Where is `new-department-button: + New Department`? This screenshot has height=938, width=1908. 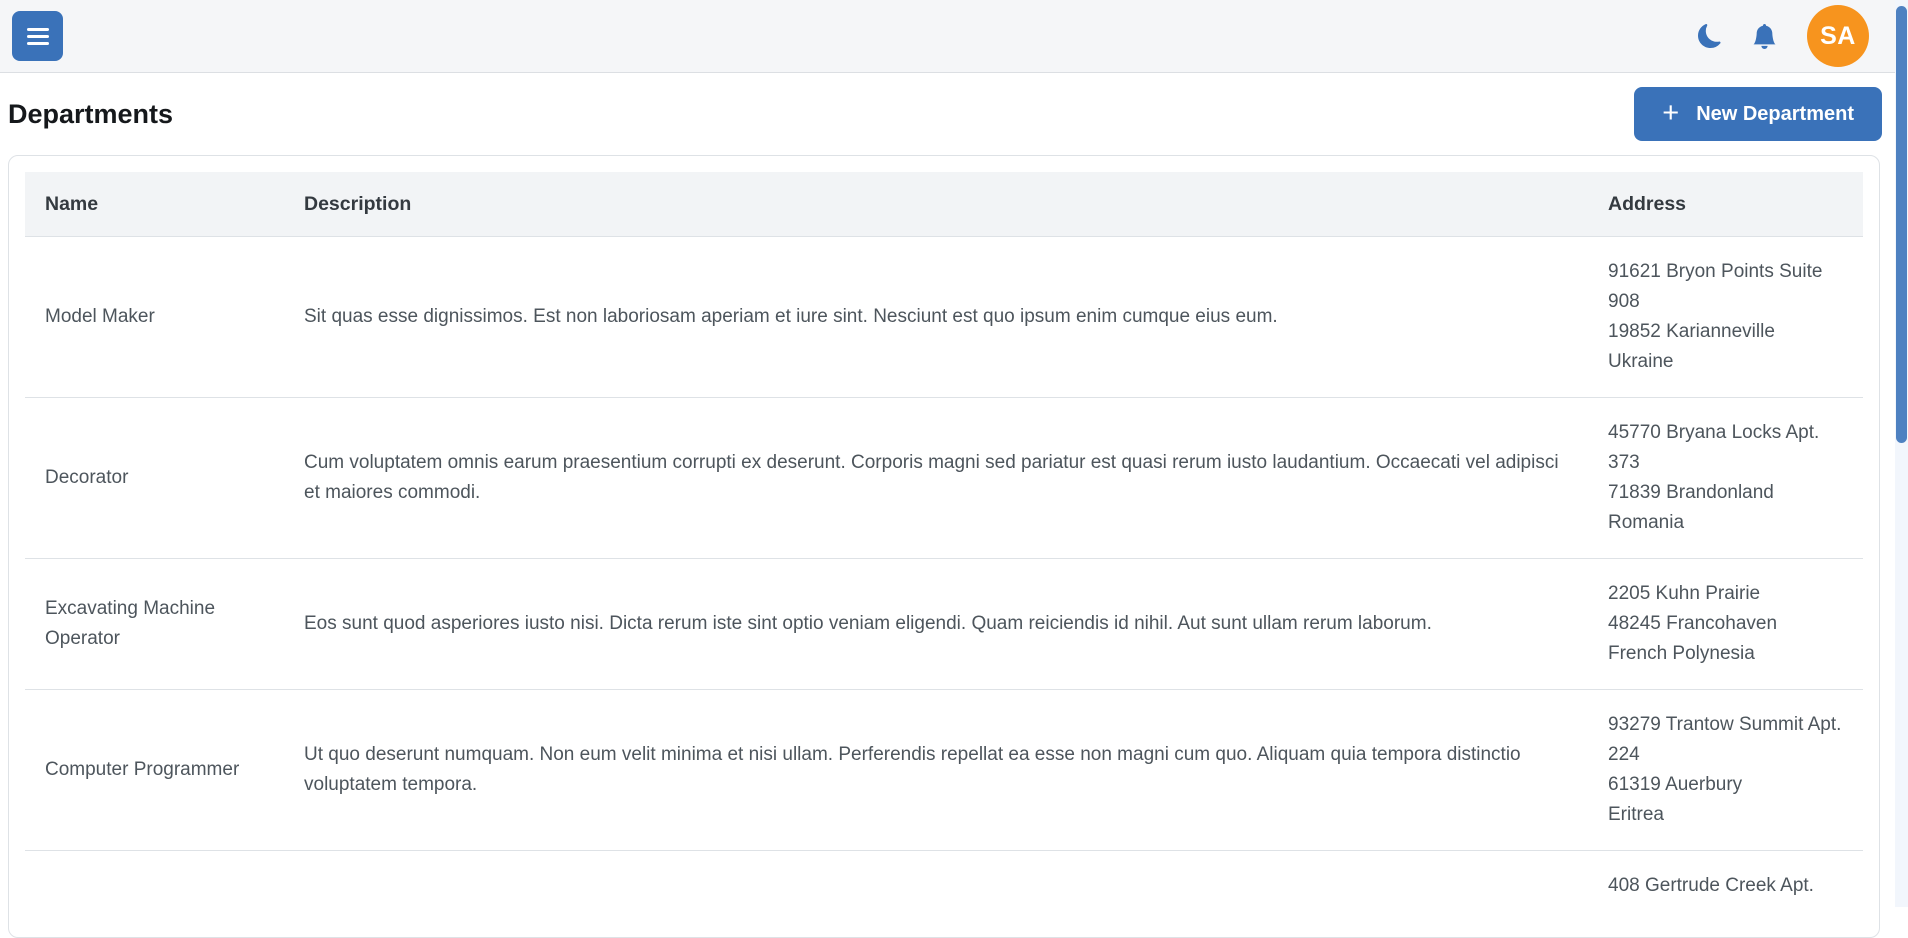 new-department-button: + New Department is located at coordinates (1758, 114).